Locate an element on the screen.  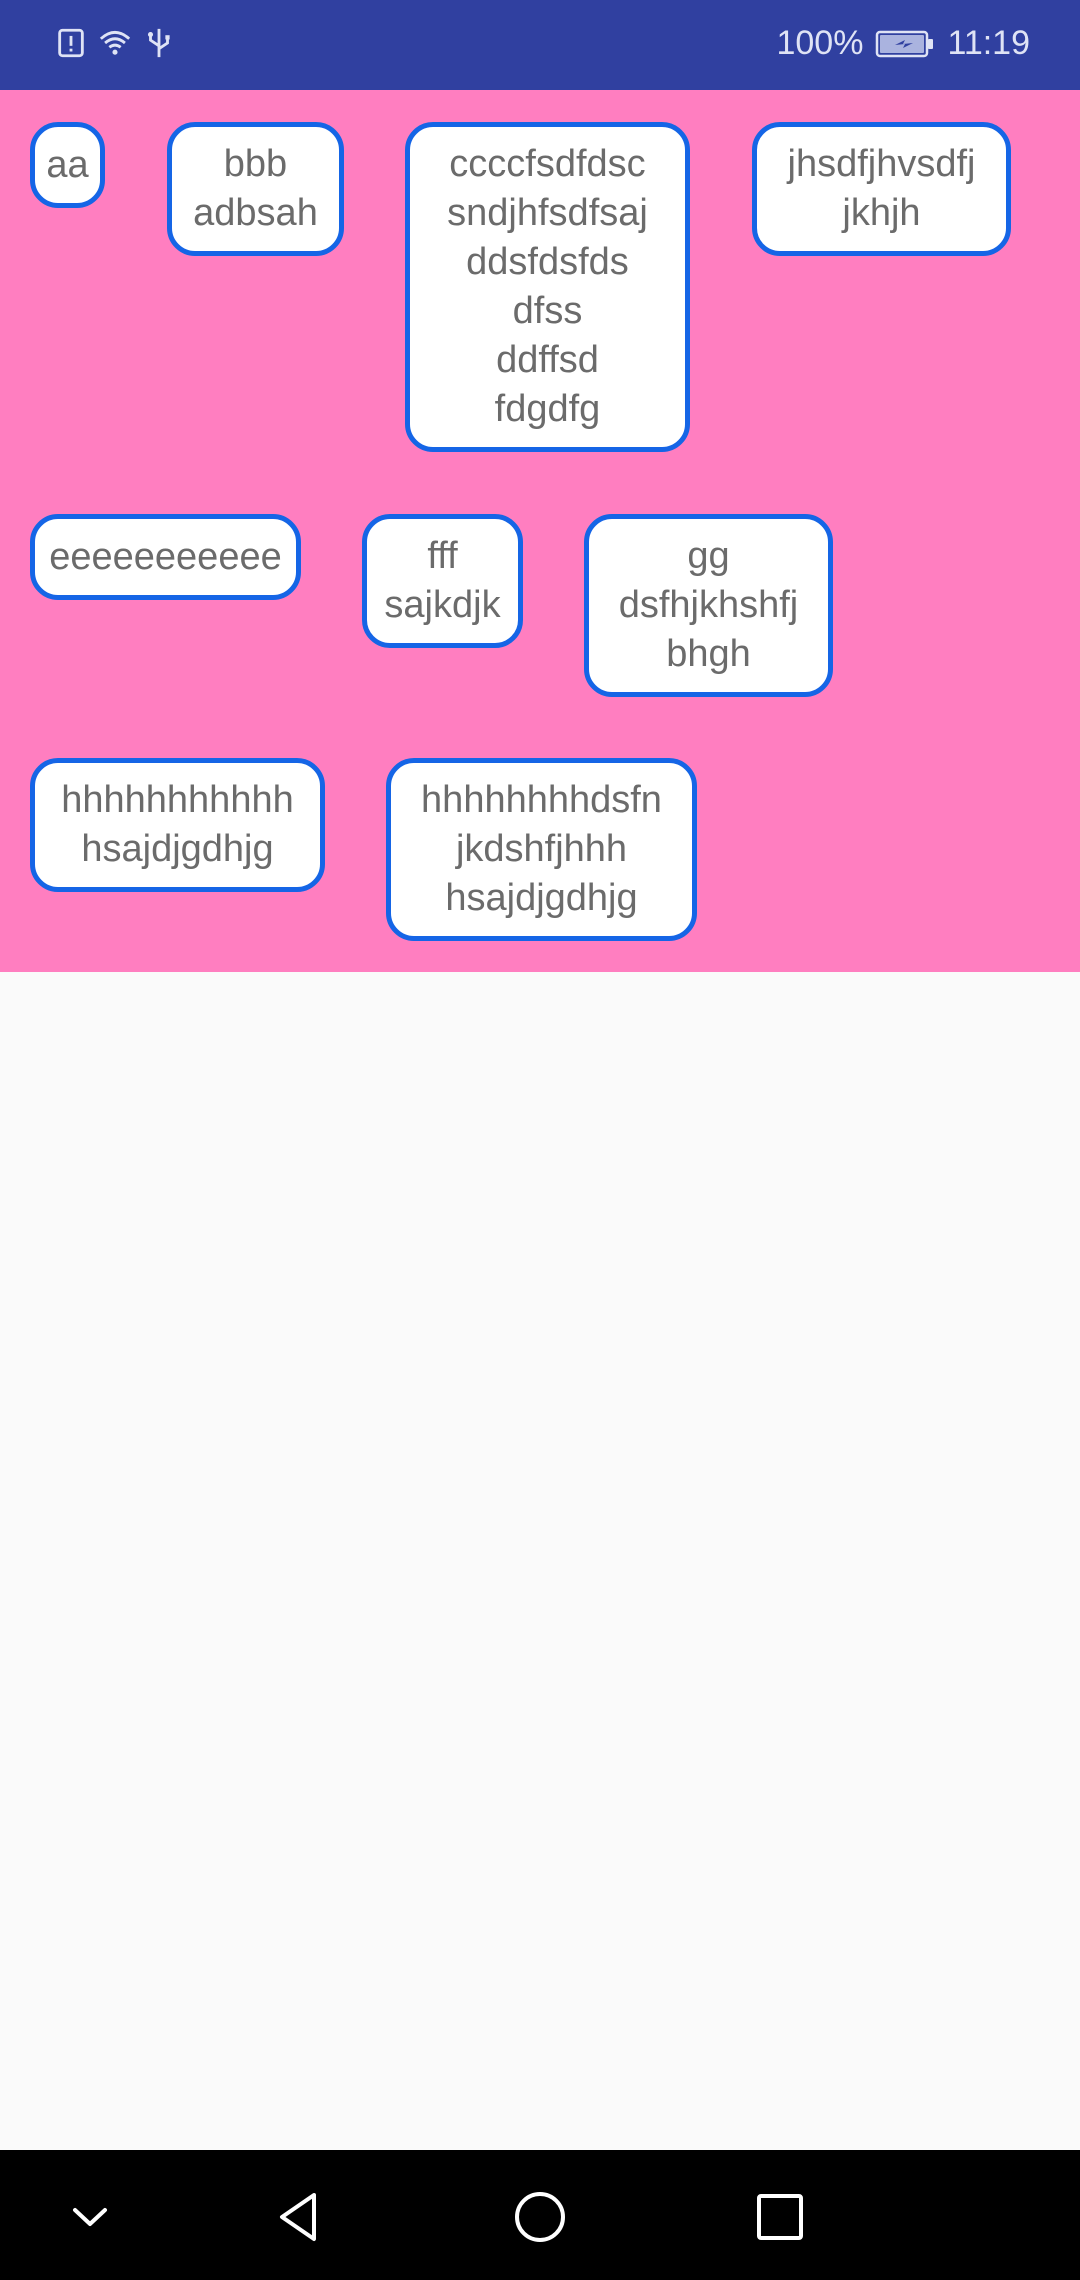
status-icons-left is located at coordinates (115, 43).